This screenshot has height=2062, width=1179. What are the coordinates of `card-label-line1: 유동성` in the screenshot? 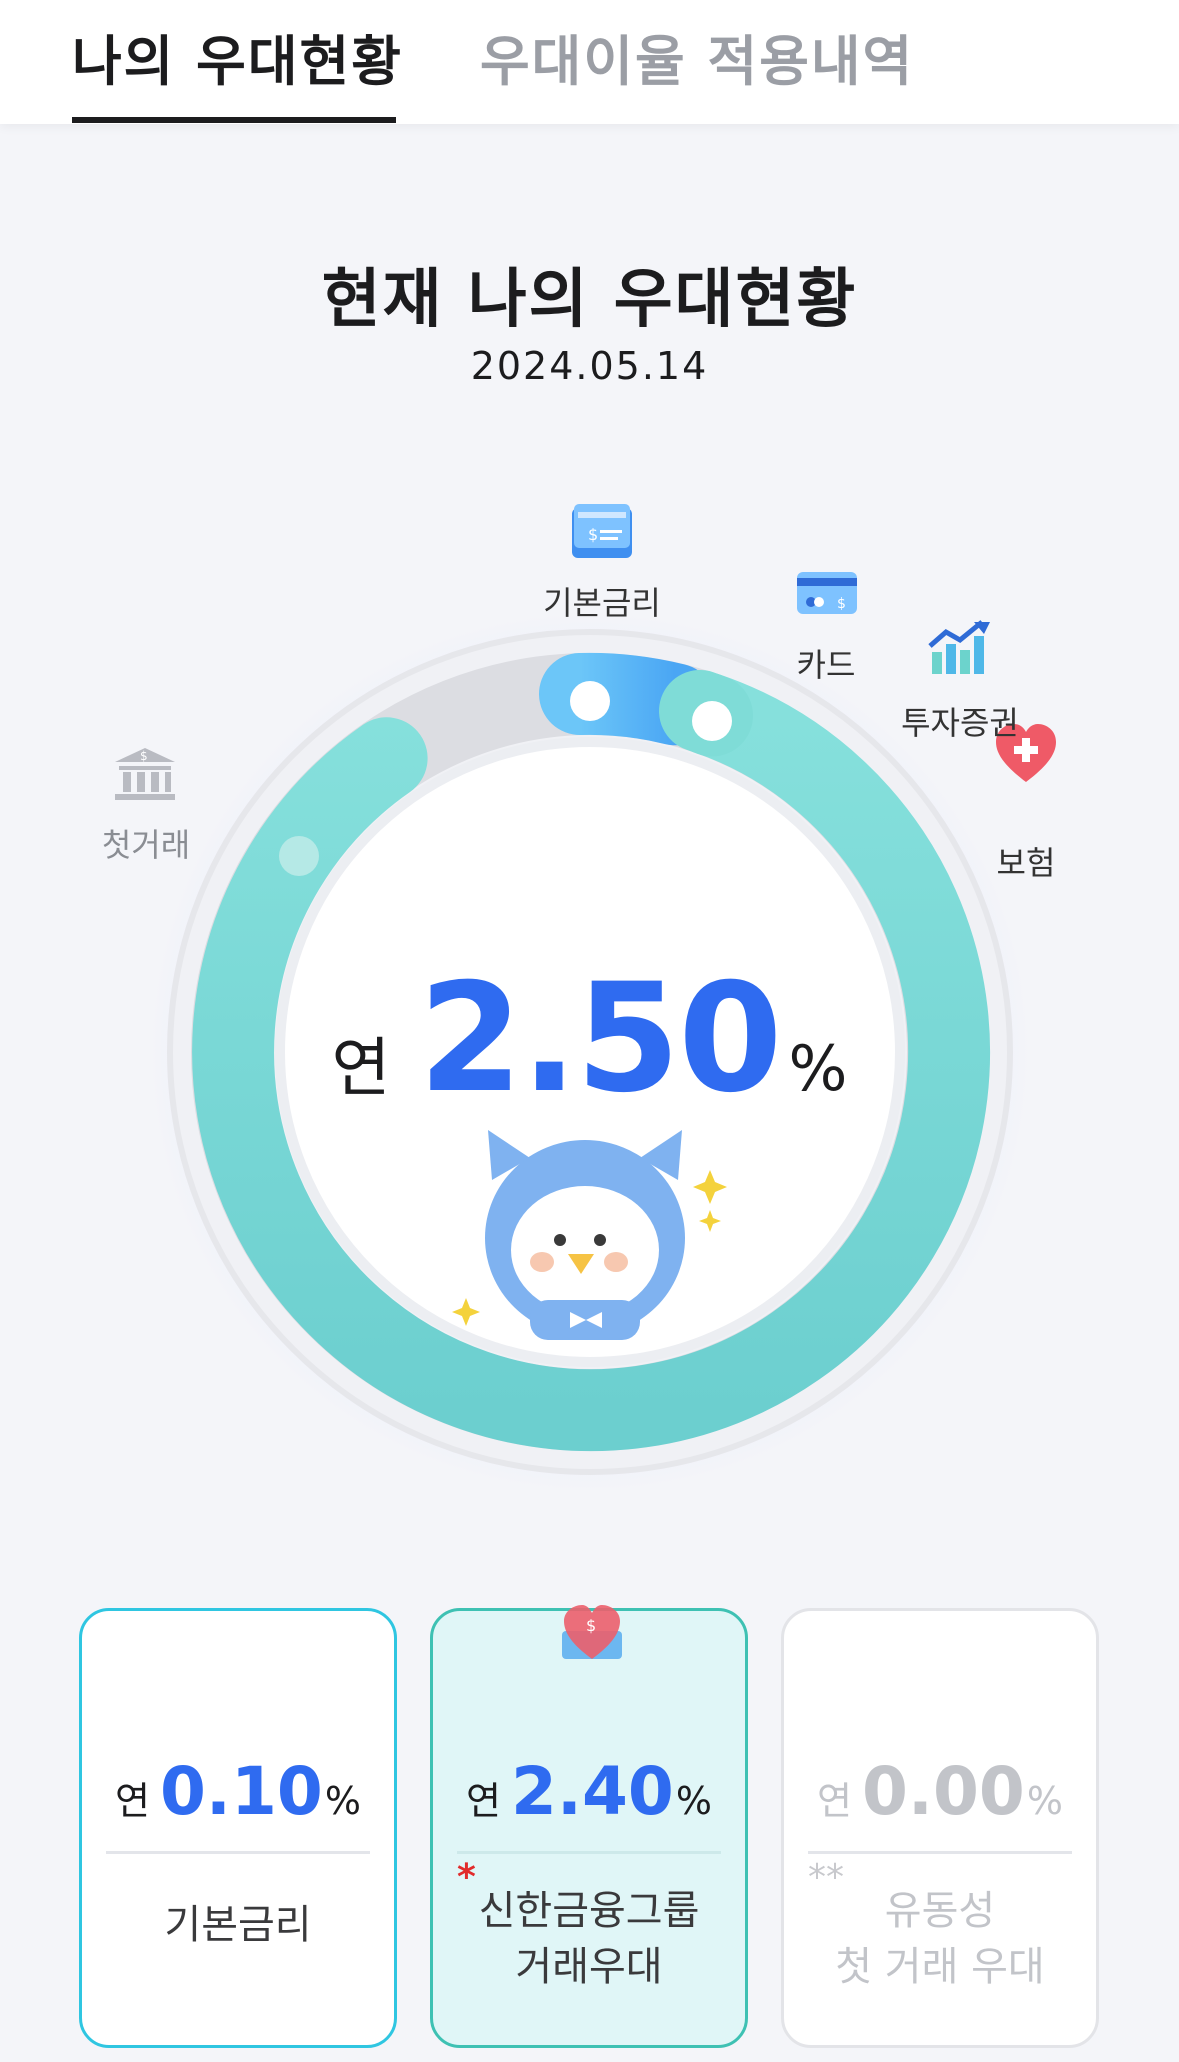 It's located at (940, 1911).